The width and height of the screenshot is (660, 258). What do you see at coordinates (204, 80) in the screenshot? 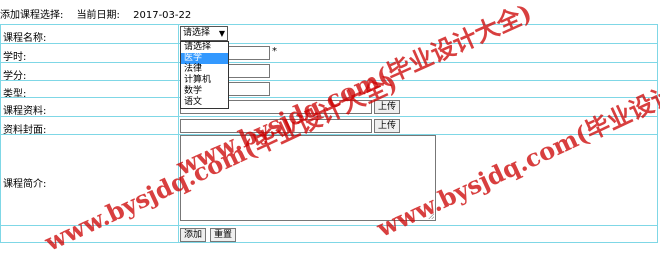
I see `dropdown-option: 计算机` at bounding box center [204, 80].